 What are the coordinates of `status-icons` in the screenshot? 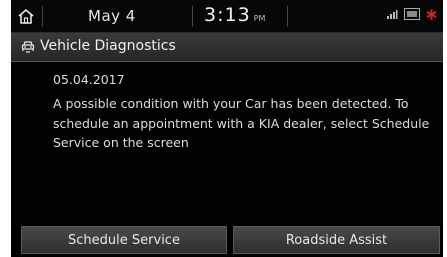 It's located at (411, 14).